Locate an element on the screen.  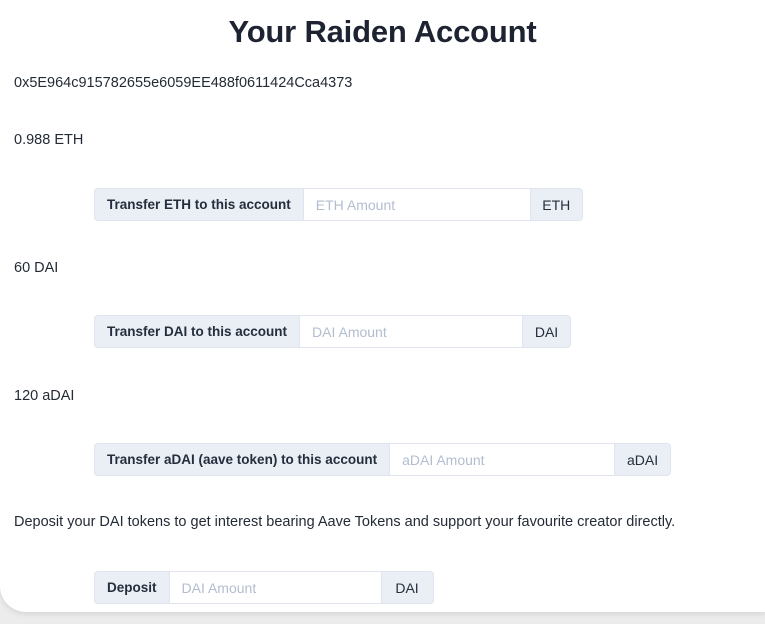
transfer-eth-input-group: Transfer ETH to this account ETH is located at coordinates (338, 204).